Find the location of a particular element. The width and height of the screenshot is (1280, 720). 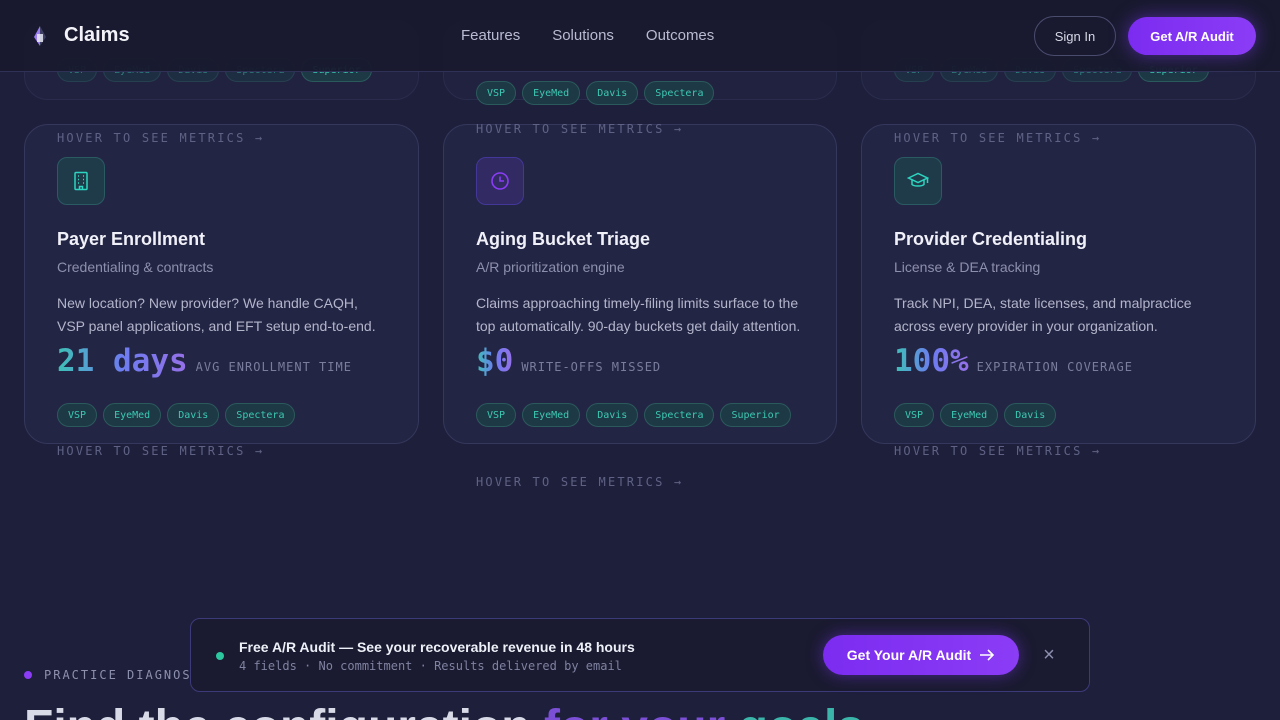

metric-label: WRITE-OFFS MISSED is located at coordinates (591, 367).